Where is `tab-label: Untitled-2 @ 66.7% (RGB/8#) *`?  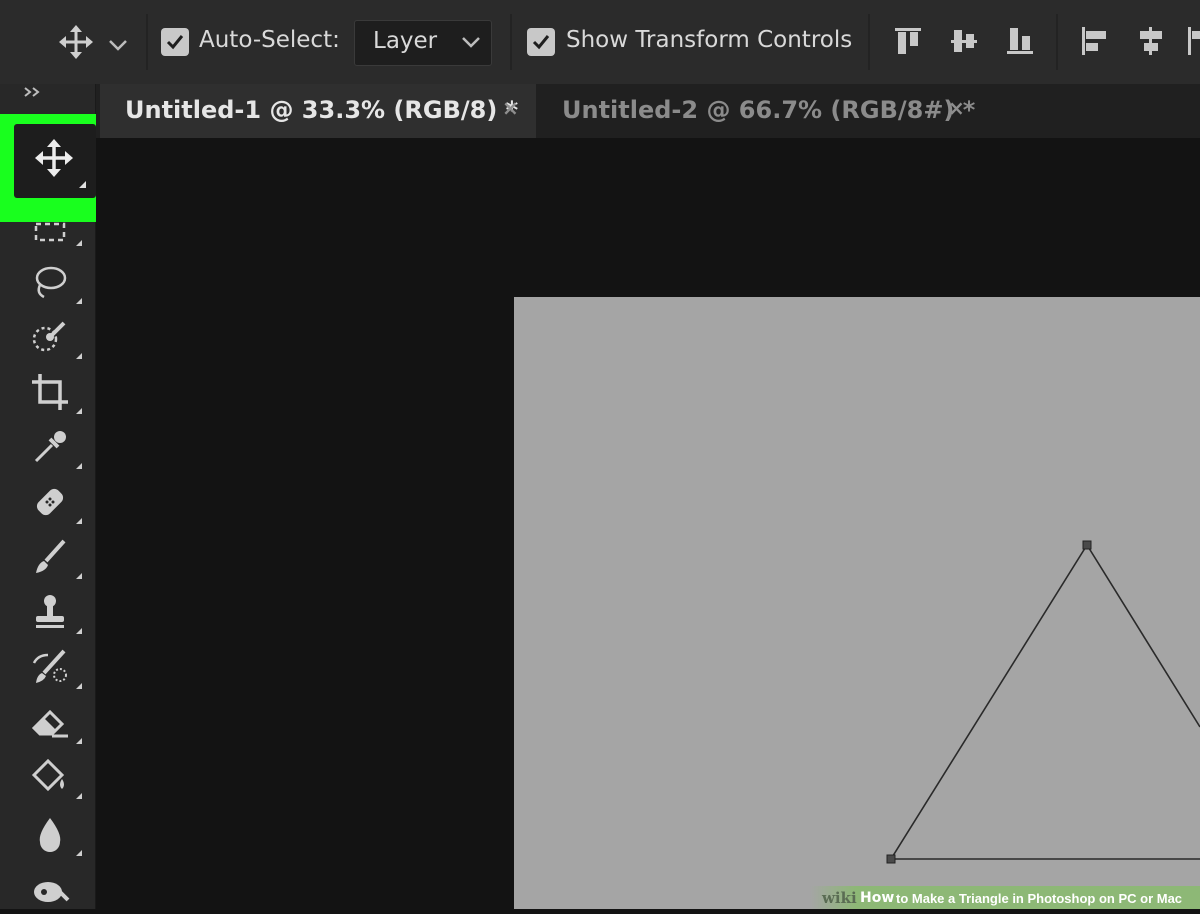 tab-label: Untitled-2 @ 66.7% (RGB/8#) * is located at coordinates (769, 110).